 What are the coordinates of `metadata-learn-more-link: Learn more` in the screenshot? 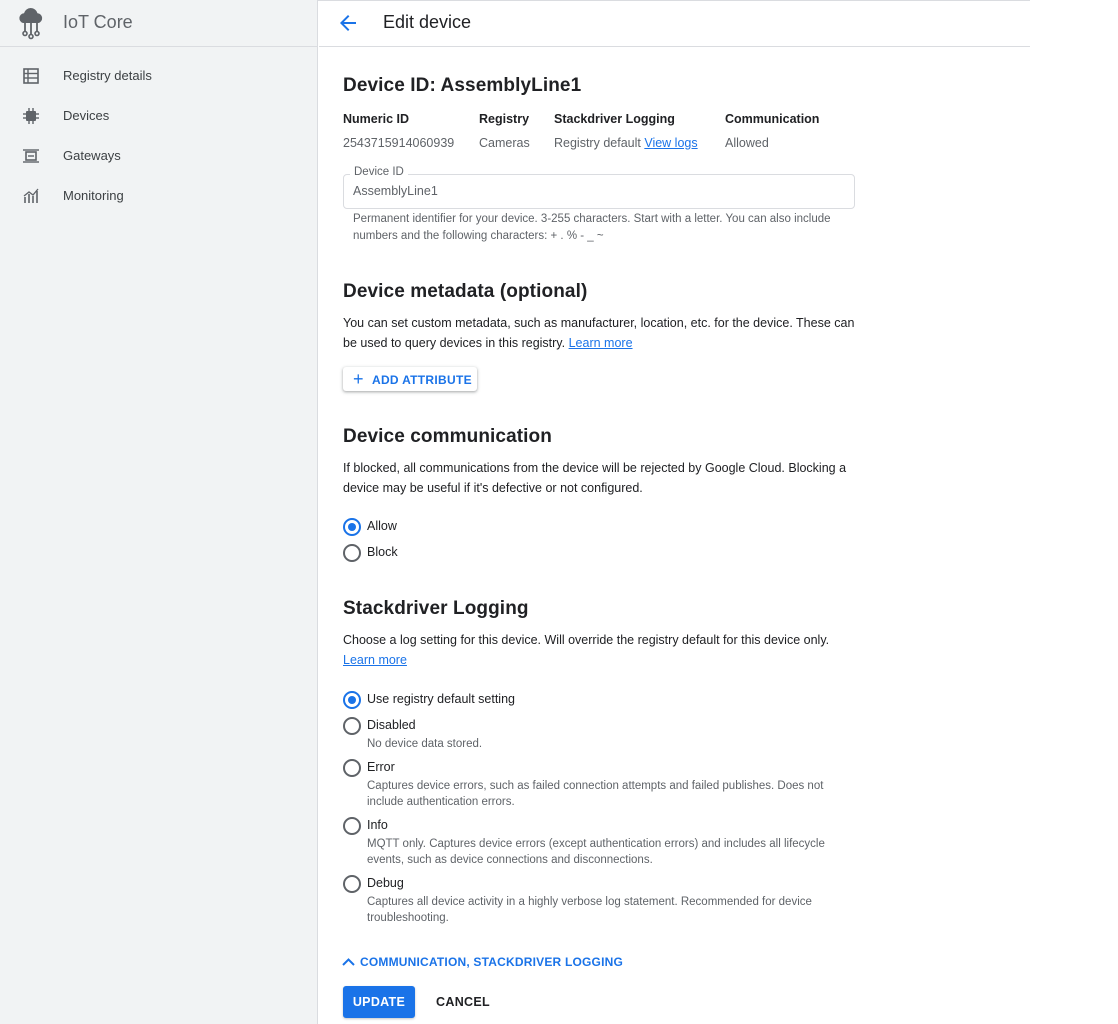 It's located at (601, 343).